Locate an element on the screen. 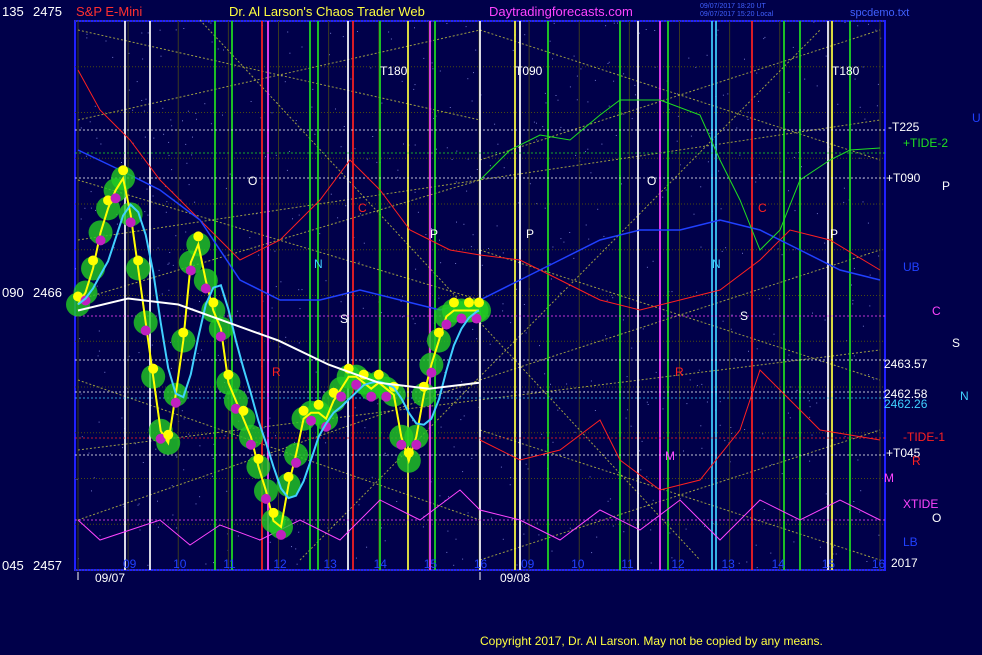 The height and width of the screenshot is (655, 982). right-letter: LB is located at coordinates (910, 542).